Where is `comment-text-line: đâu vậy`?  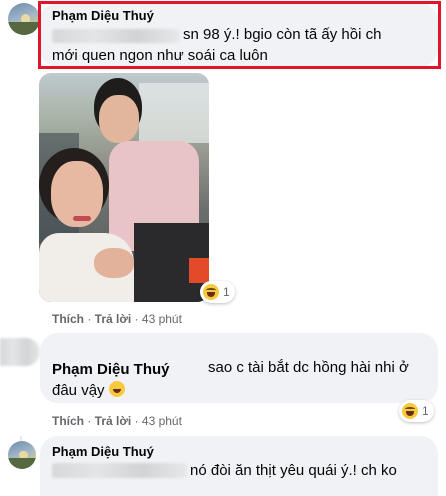
comment-text-line: đâu vậy is located at coordinates (88, 390).